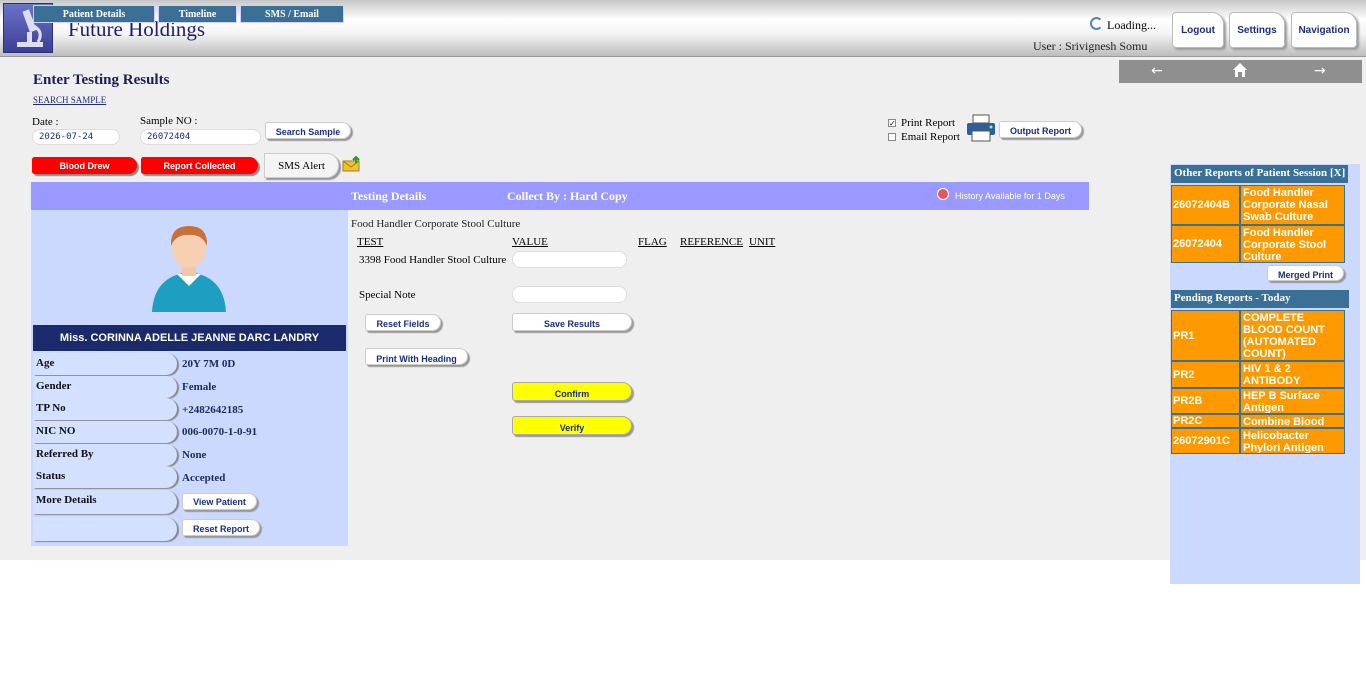 This screenshot has height=678, width=1366. I want to click on pending-report-name: HEP B Surface Antigen, so click(1292, 401).